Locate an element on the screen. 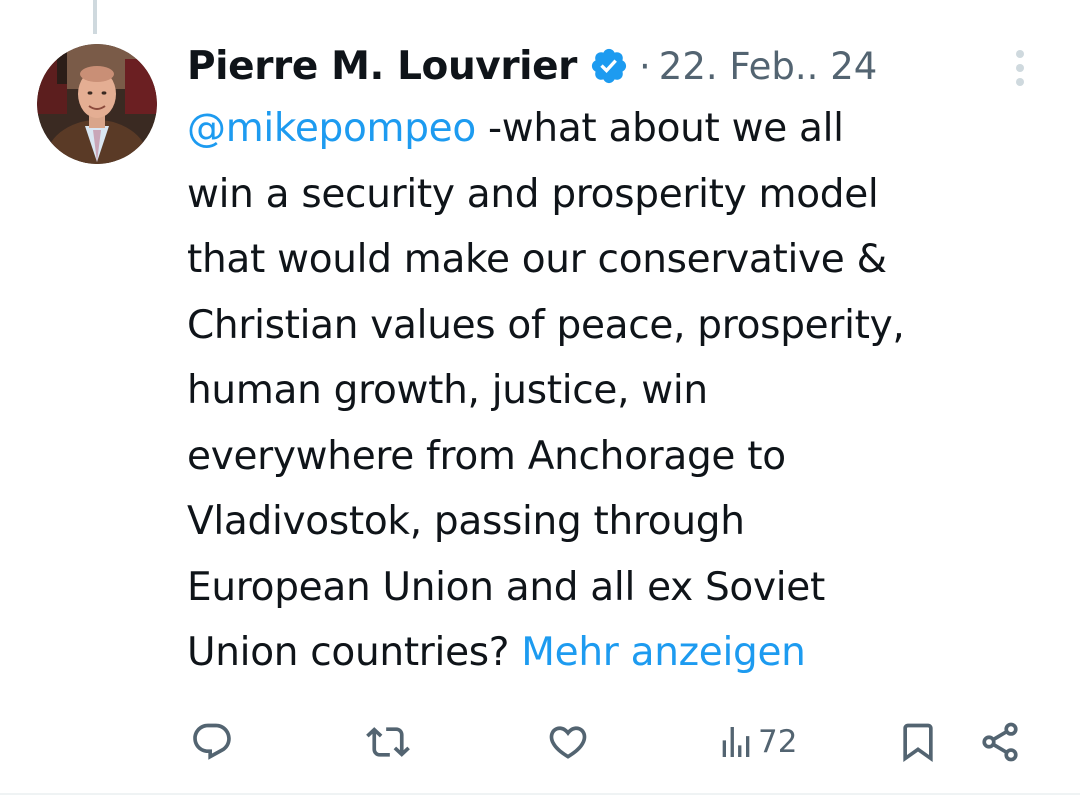 This screenshot has width=1080, height=795. more-options-icon is located at coordinates (1020, 68).